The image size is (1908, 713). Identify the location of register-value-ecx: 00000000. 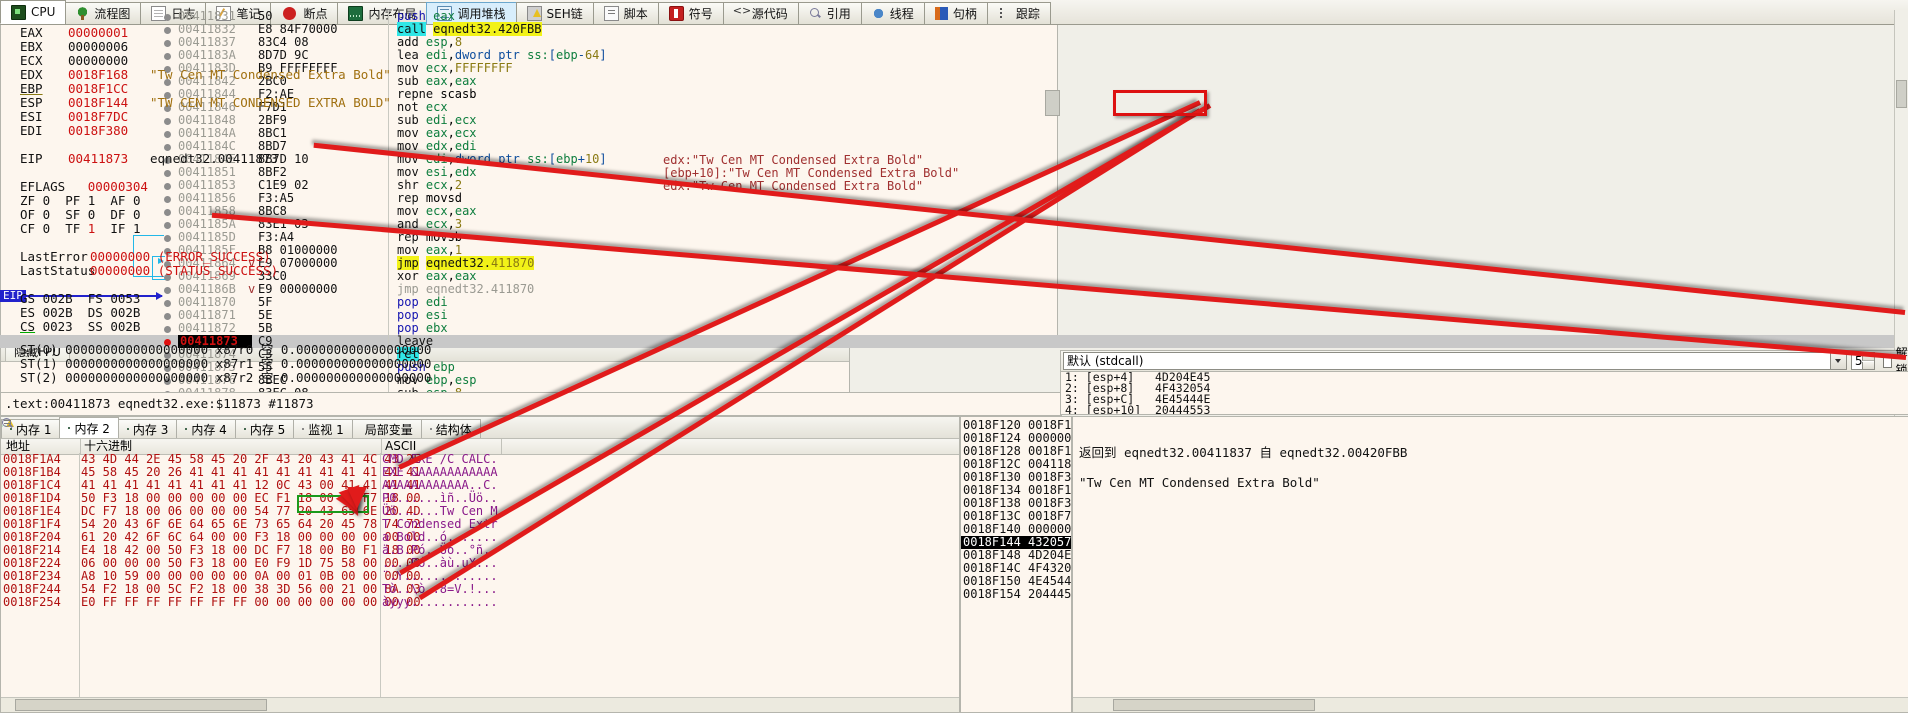
(98, 60).